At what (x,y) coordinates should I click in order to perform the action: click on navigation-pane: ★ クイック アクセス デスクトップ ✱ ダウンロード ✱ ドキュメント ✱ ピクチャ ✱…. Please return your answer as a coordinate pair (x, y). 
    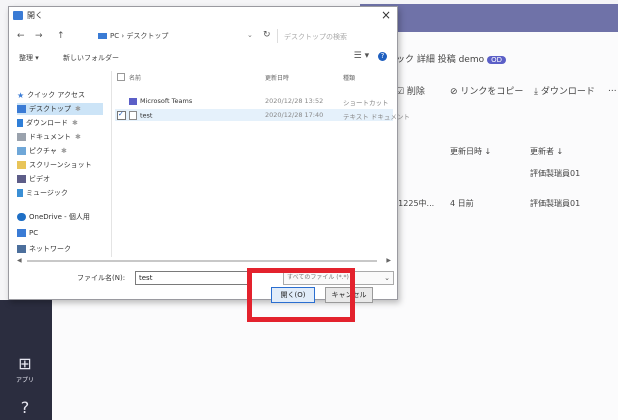
    Looking at the image, I should click on (61, 164).